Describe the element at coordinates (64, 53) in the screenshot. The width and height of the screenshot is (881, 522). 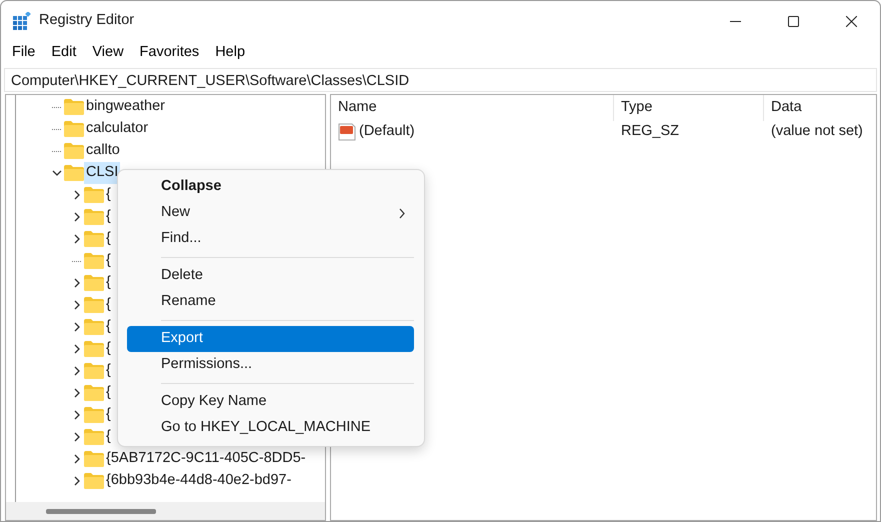
I see `menu-item: Edit` at that location.